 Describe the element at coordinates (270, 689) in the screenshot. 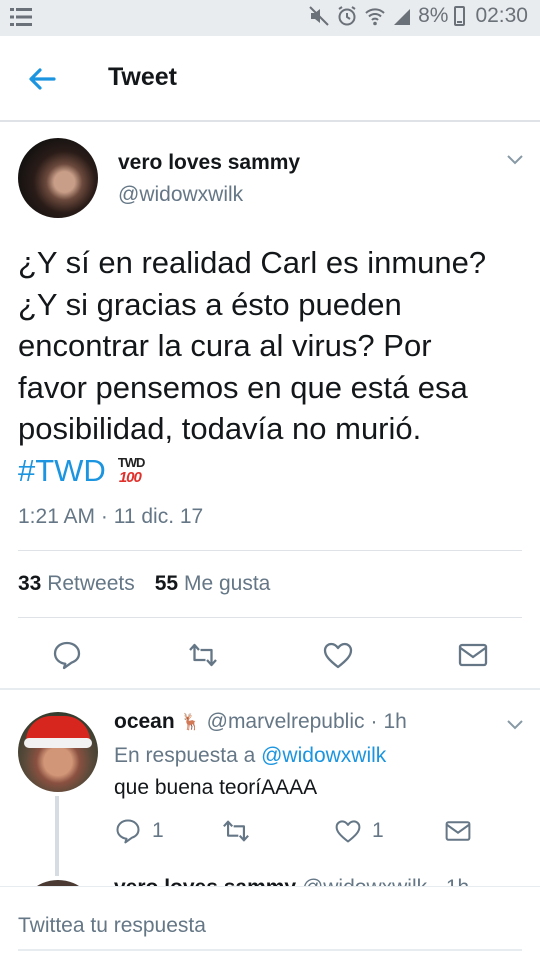

I see `section-separator` at that location.